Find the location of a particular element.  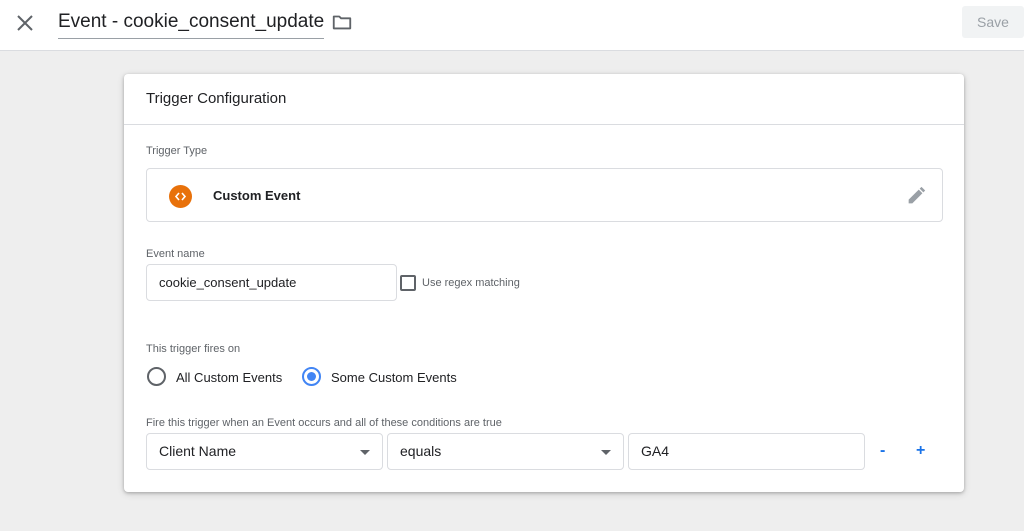

folder-icon is located at coordinates (342, 22).